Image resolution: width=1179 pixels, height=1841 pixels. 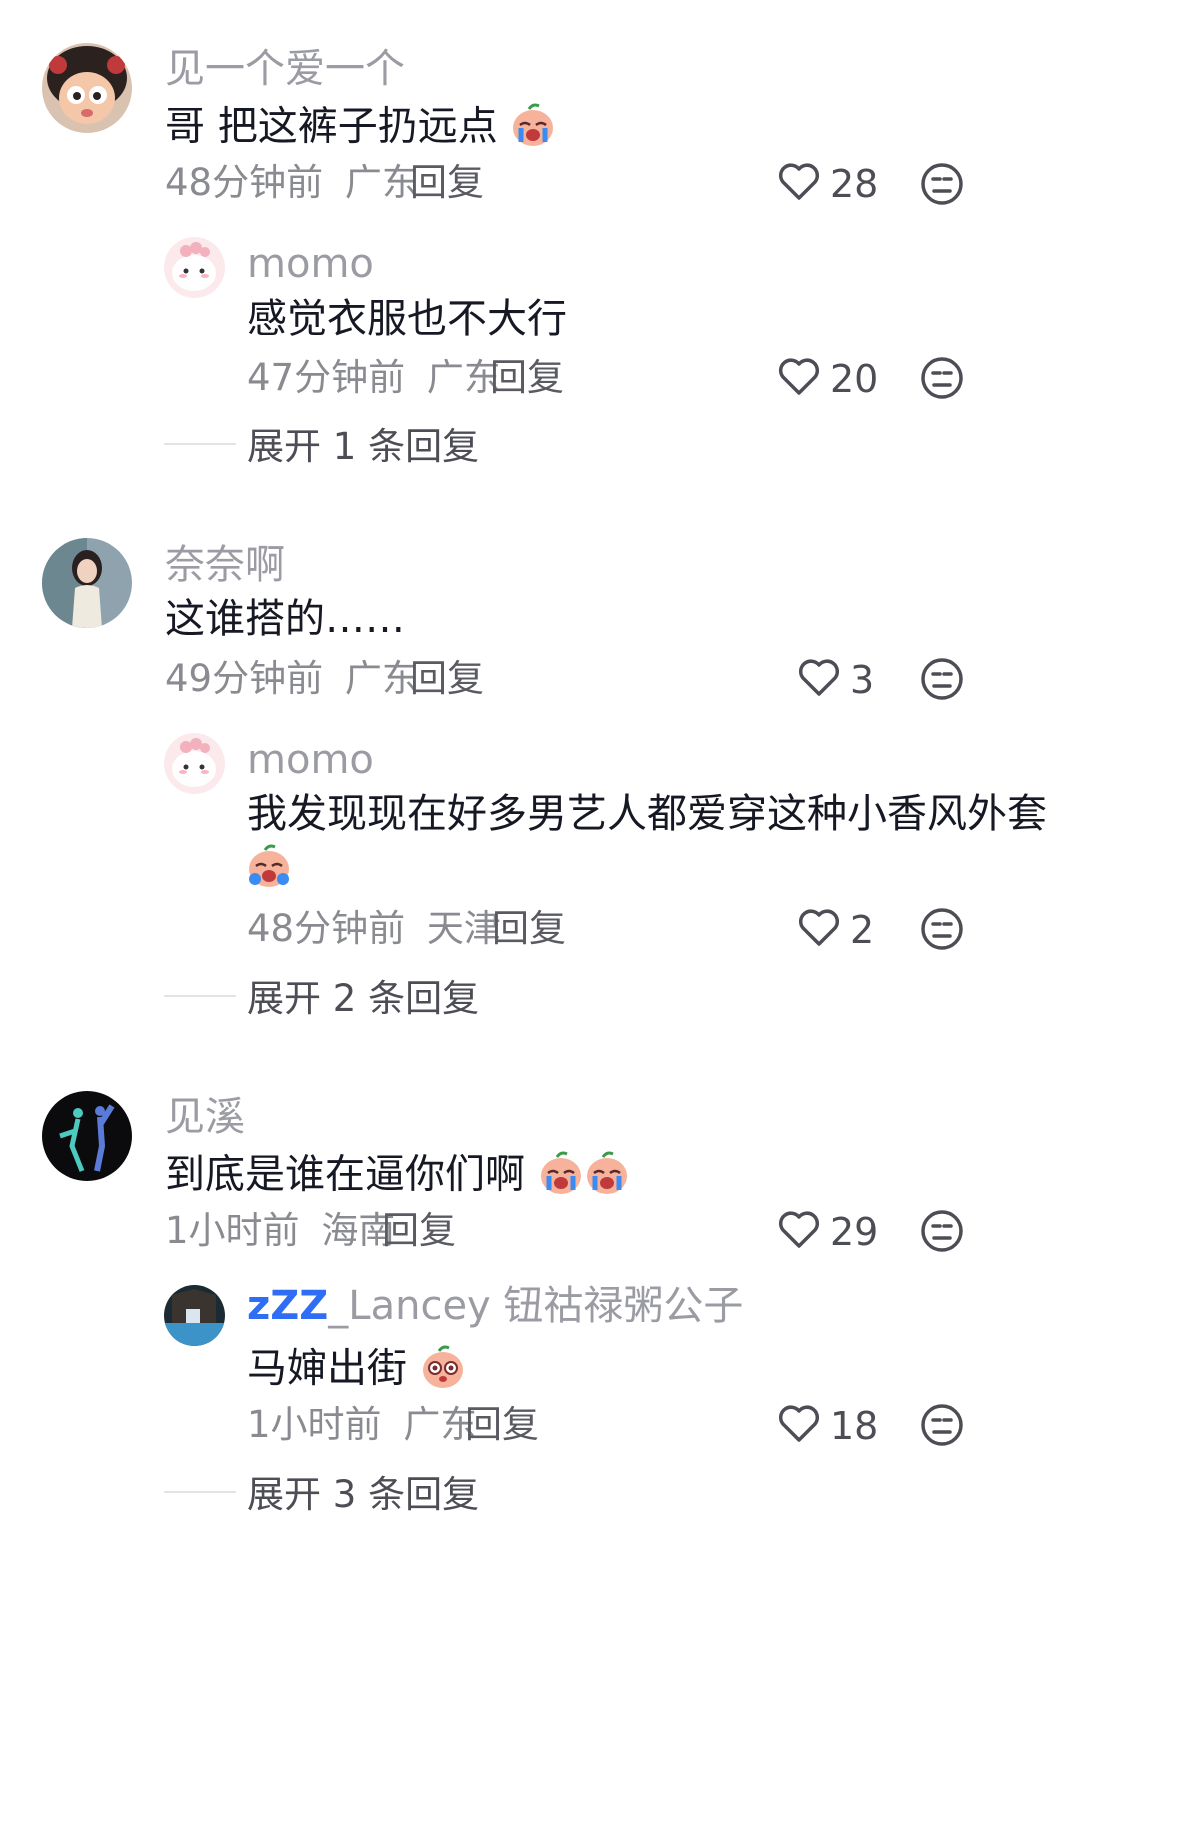 What do you see at coordinates (285, 69) in the screenshot?
I see `username: 见一个爱一个` at bounding box center [285, 69].